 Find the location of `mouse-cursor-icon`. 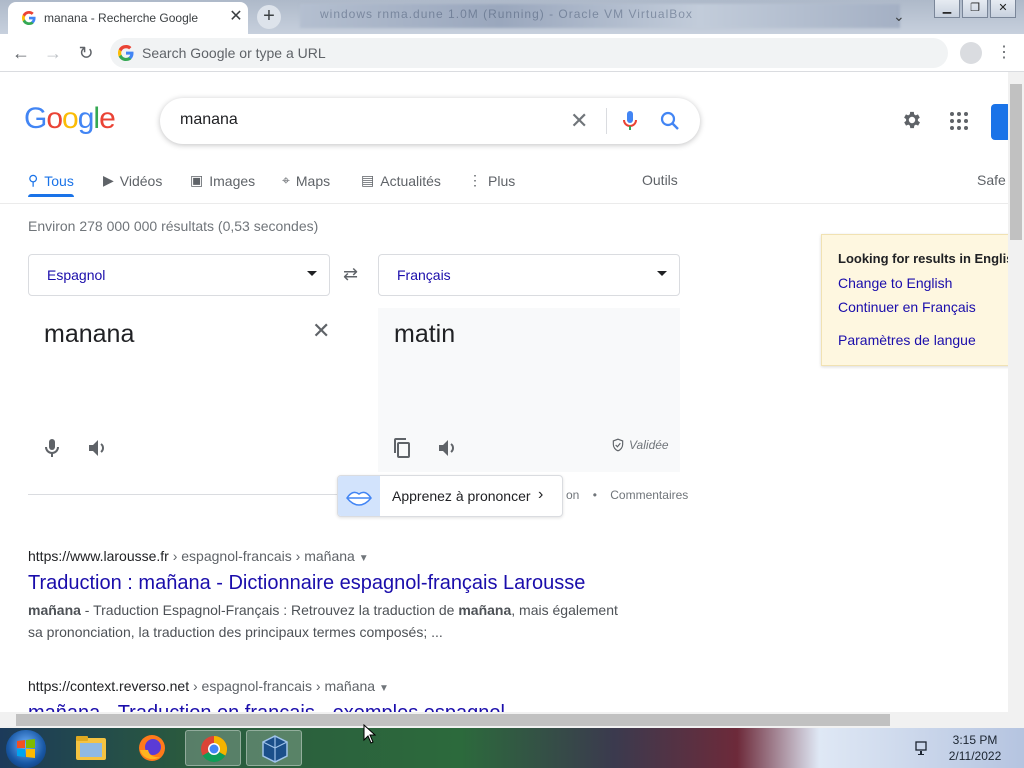

mouse-cursor-icon is located at coordinates (370, 734).